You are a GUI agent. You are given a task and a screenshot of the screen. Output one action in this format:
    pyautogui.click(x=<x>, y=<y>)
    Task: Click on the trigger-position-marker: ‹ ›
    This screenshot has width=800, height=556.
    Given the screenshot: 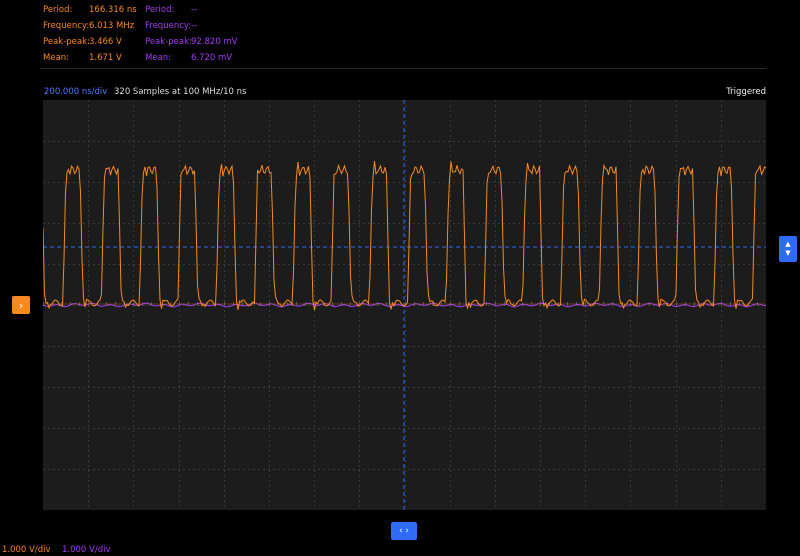 What is the action you would take?
    pyautogui.click(x=404, y=531)
    